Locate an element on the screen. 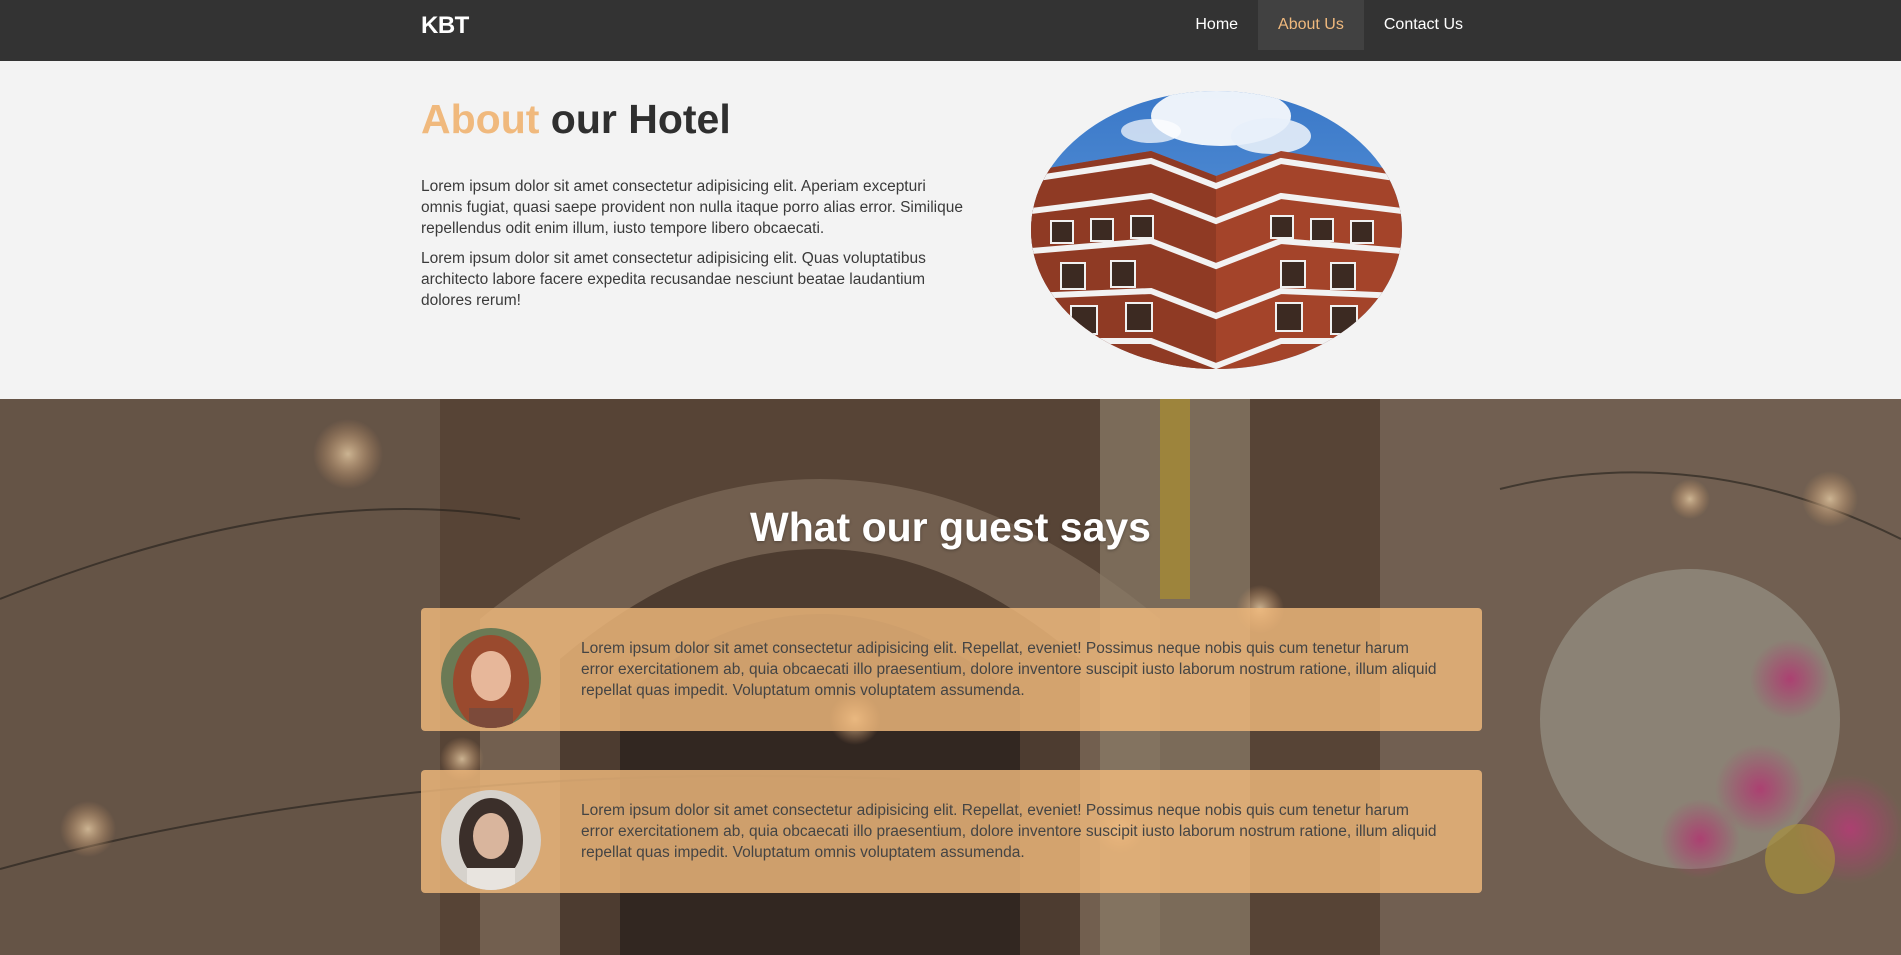 The height and width of the screenshot is (955, 1901). brand-logo: KBT is located at coordinates (445, 26).